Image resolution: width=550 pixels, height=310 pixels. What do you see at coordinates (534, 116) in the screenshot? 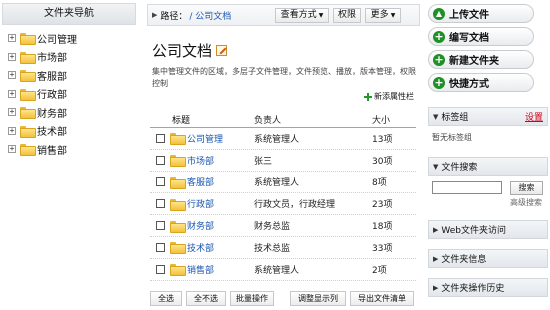
I see `tags-settings-link: 设置` at bounding box center [534, 116].